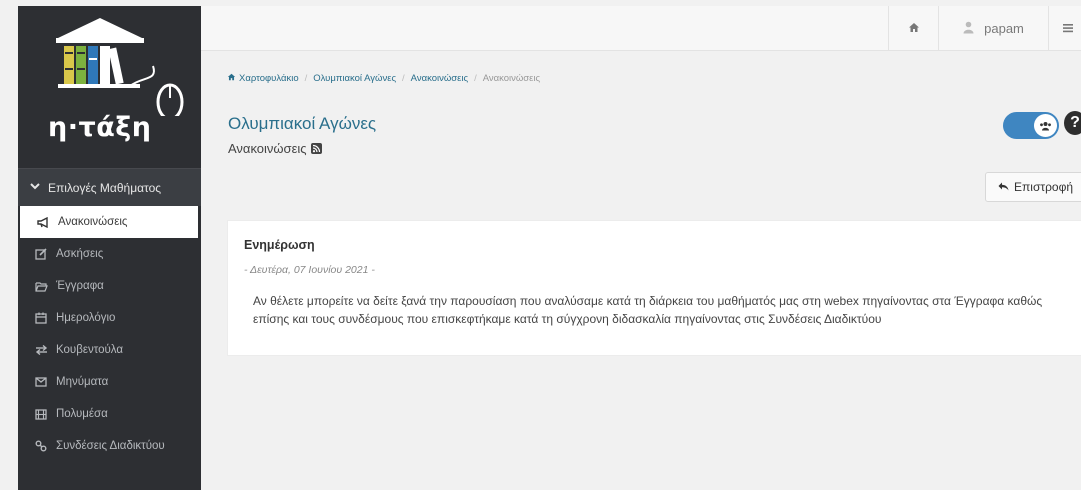  I want to click on sidebar-item-documents: Έγγραφα, so click(109, 286).